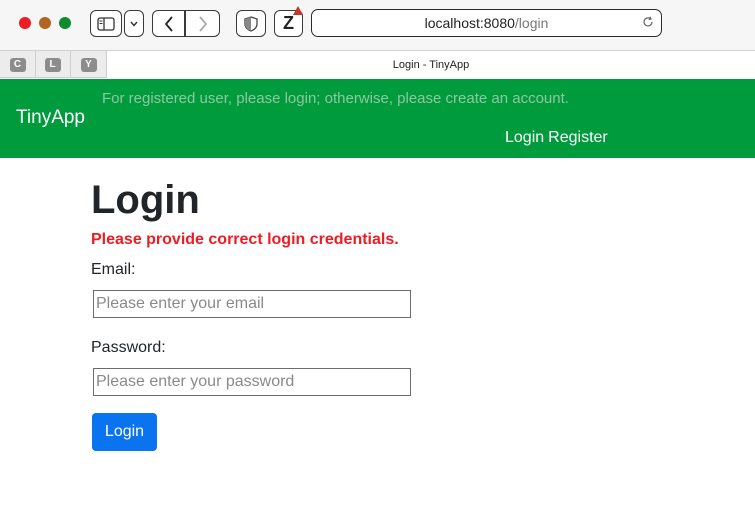 This screenshot has height=516, width=755. Describe the element at coordinates (469, 23) in the screenshot. I see `url-host: localhost:8080` at that location.